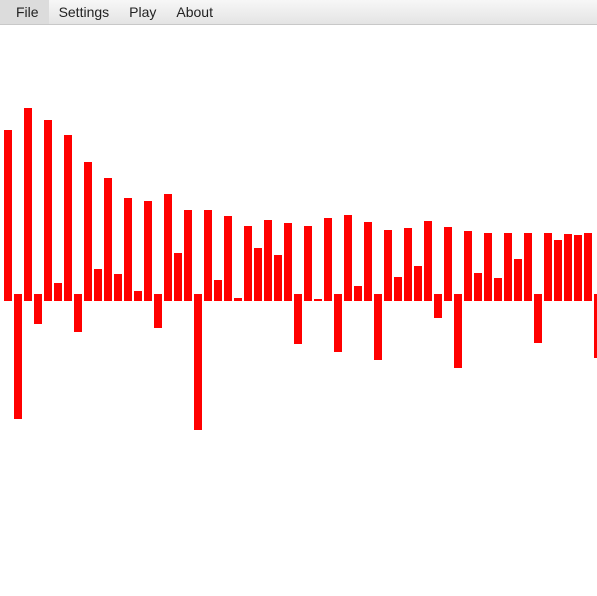 This screenshot has height=596, width=597. Describe the element at coordinates (298, 12) in the screenshot. I see `menu-bar: File Settings Play About` at that location.